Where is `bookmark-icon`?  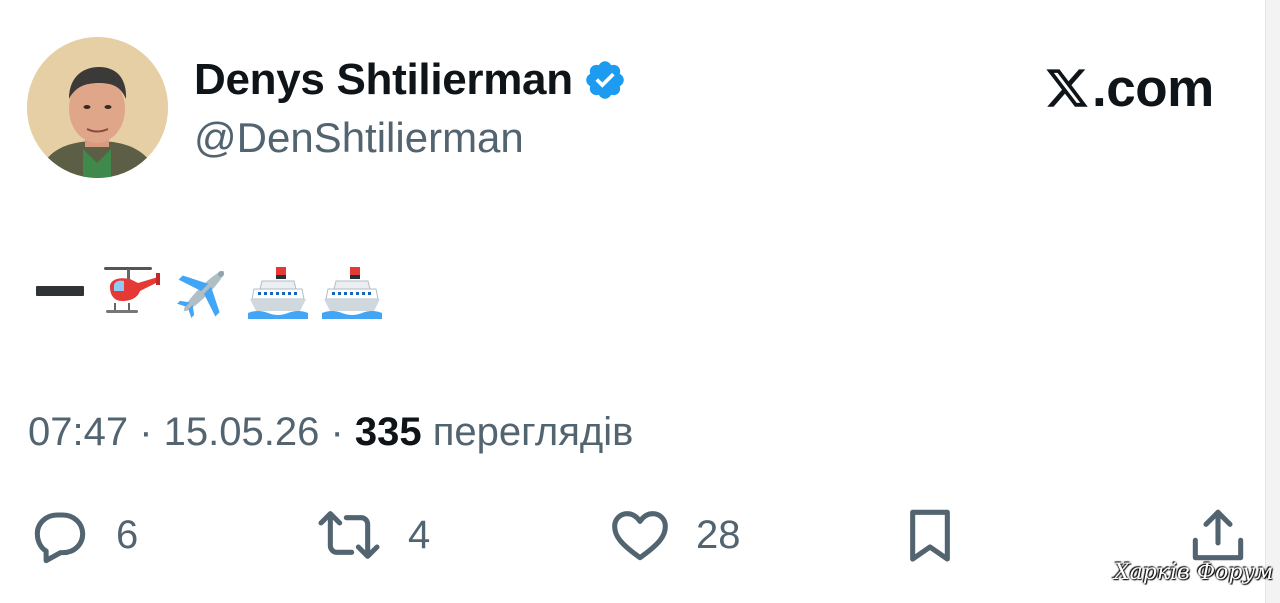 bookmark-icon is located at coordinates (930, 535).